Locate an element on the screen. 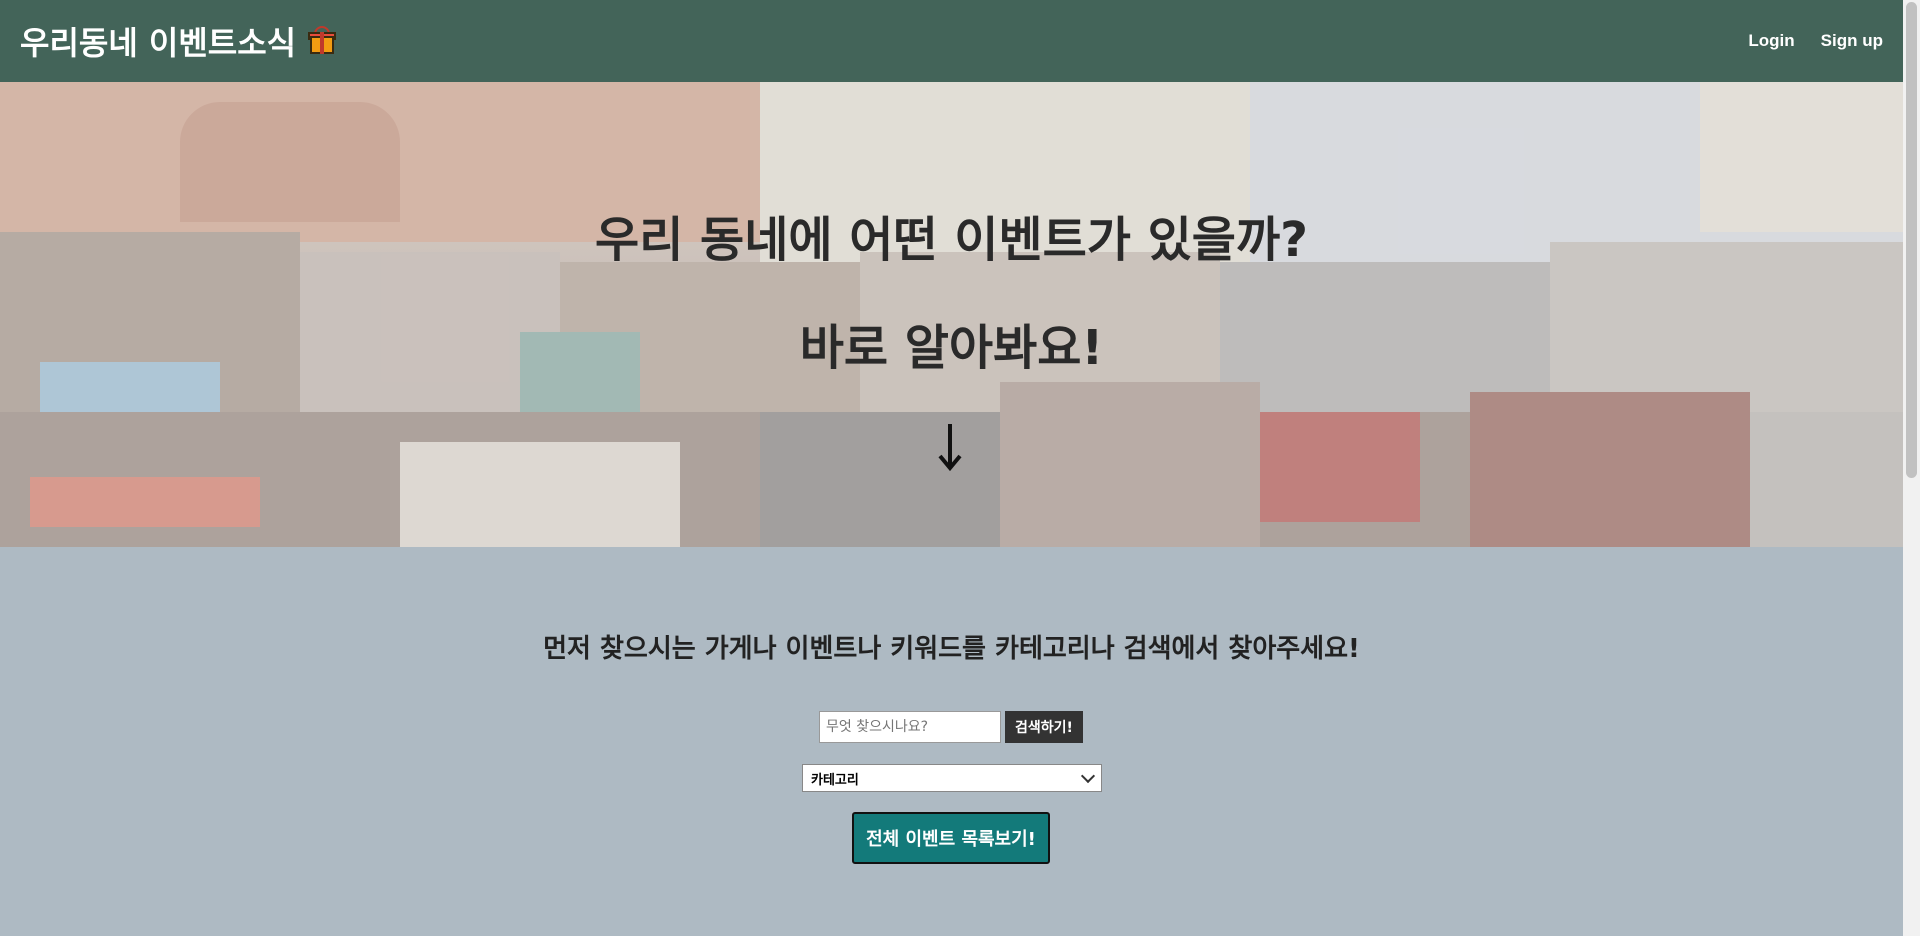 The image size is (1920, 936). category-select: 카테고리 is located at coordinates (952, 778).